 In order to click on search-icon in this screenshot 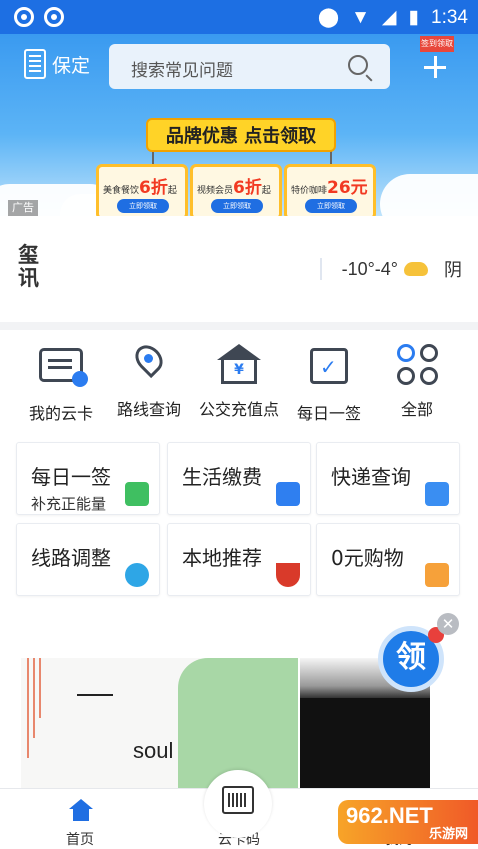, I will do `click(358, 65)`.